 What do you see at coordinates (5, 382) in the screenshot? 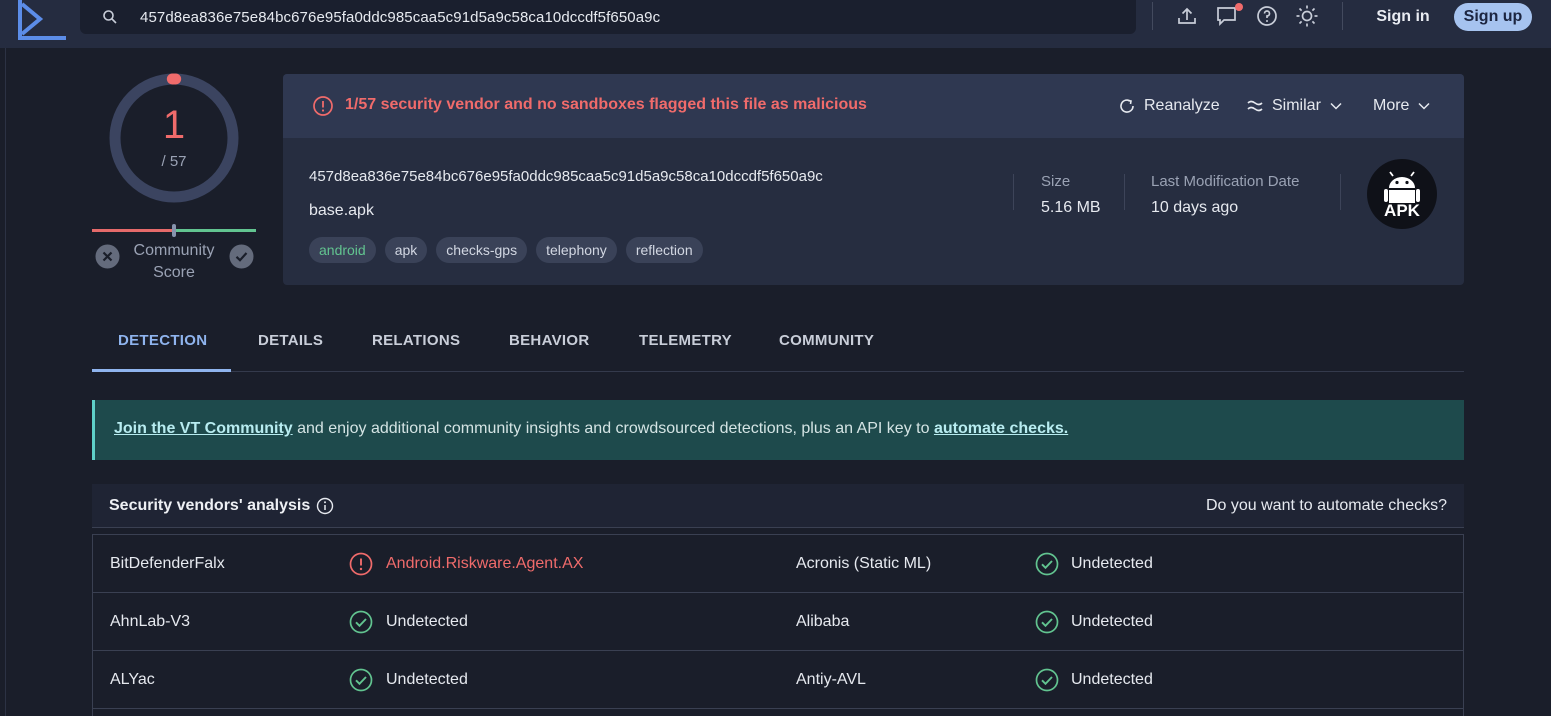
I see `left-border` at bounding box center [5, 382].